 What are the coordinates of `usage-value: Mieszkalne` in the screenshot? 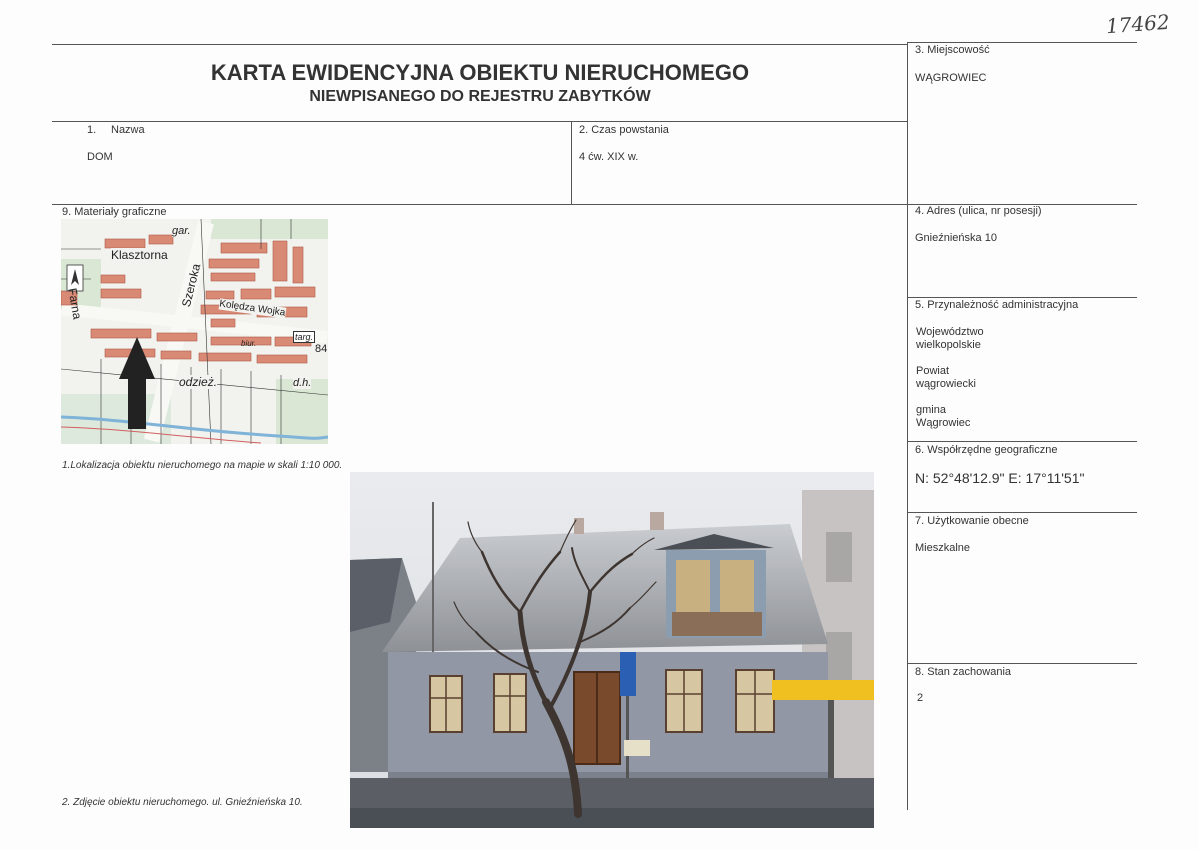 It's located at (943, 548).